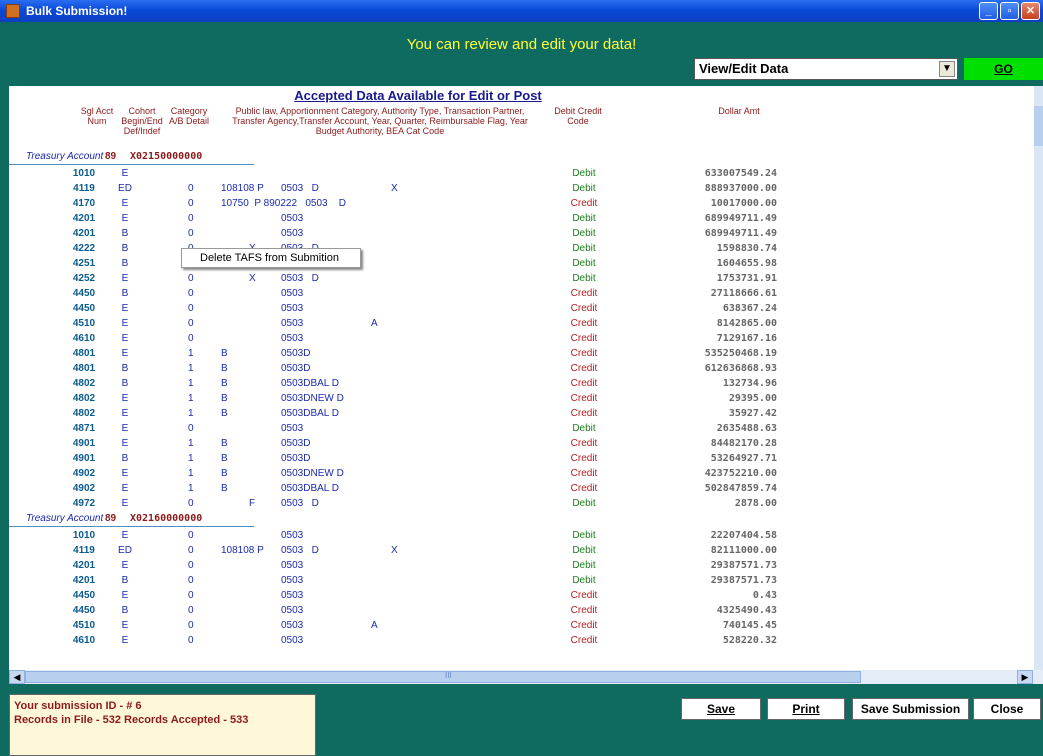 Image resolution: width=1043 pixels, height=756 pixels. Describe the element at coordinates (224, 473) in the screenshot. I see `public-law-cell: B` at that location.